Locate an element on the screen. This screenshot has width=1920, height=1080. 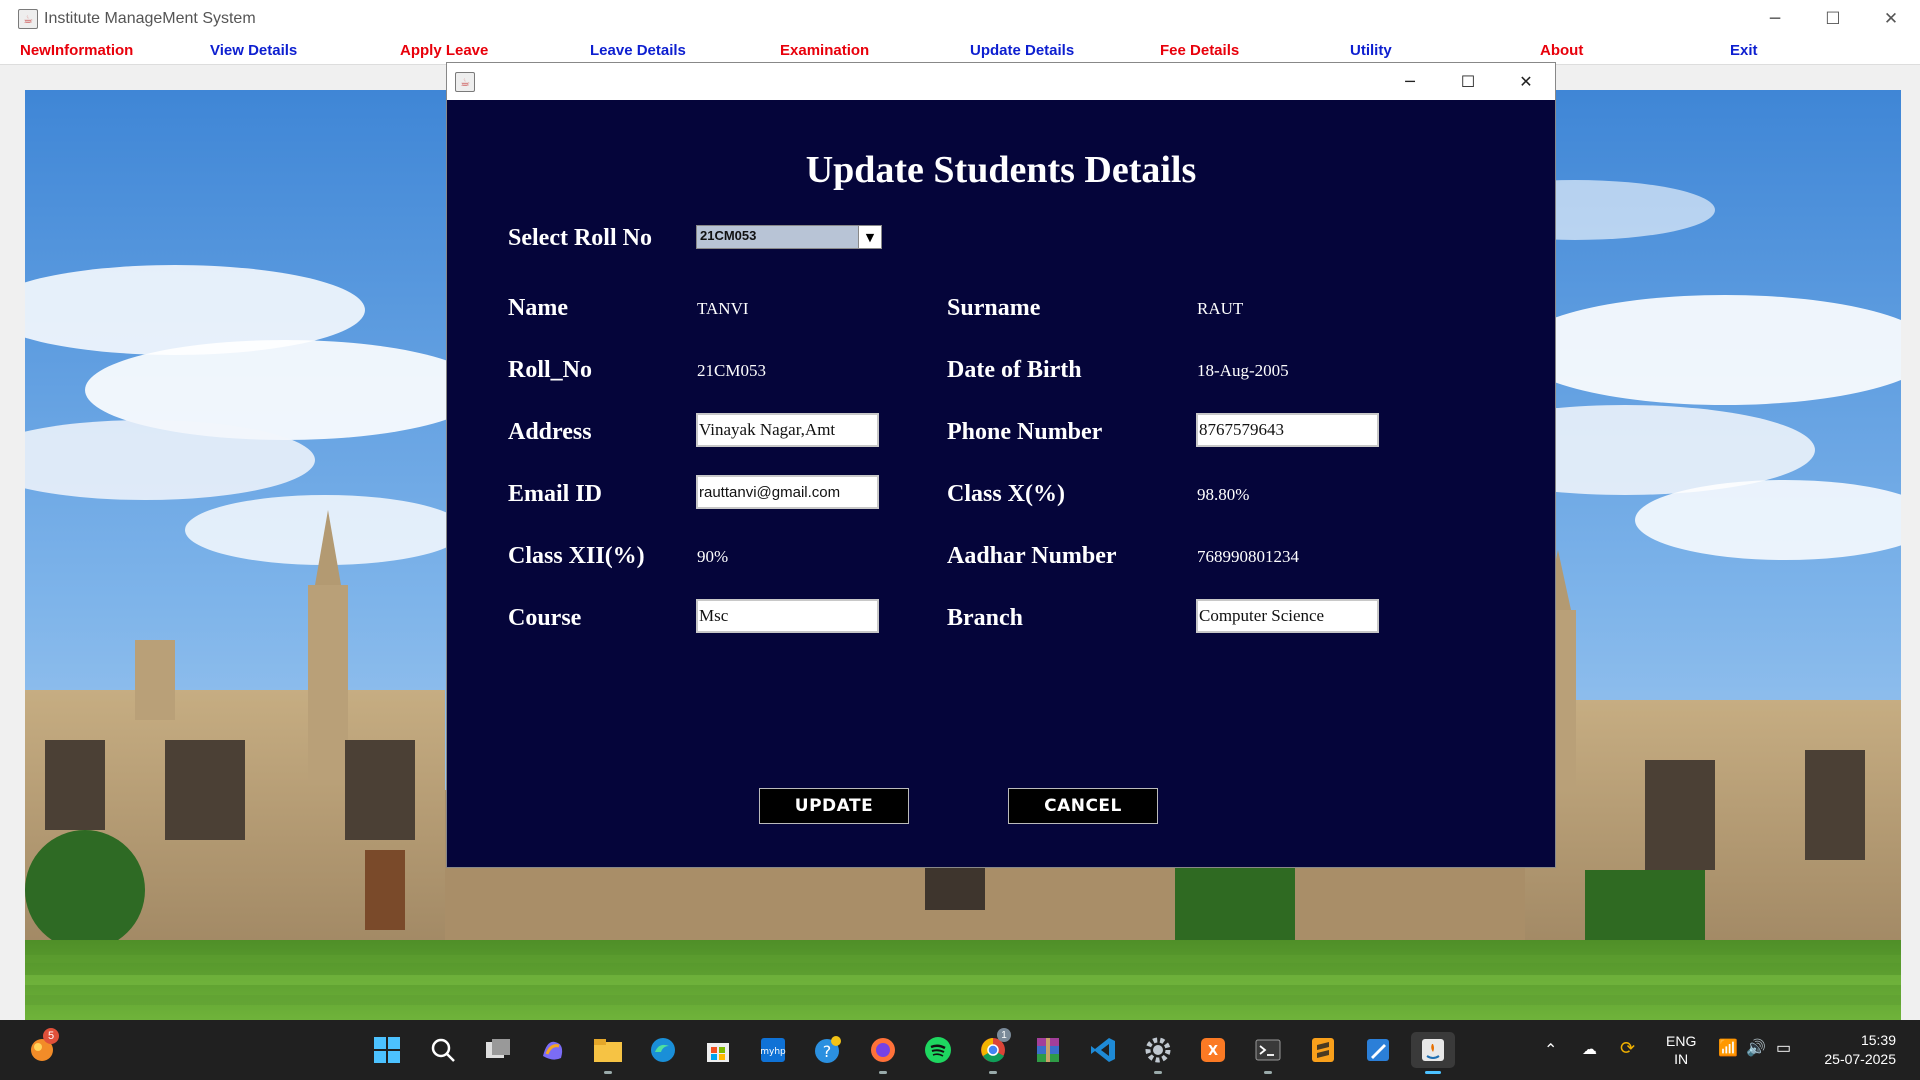
main-window-controls: ─ ☐ ✕ is located at coordinates (1833, 19).